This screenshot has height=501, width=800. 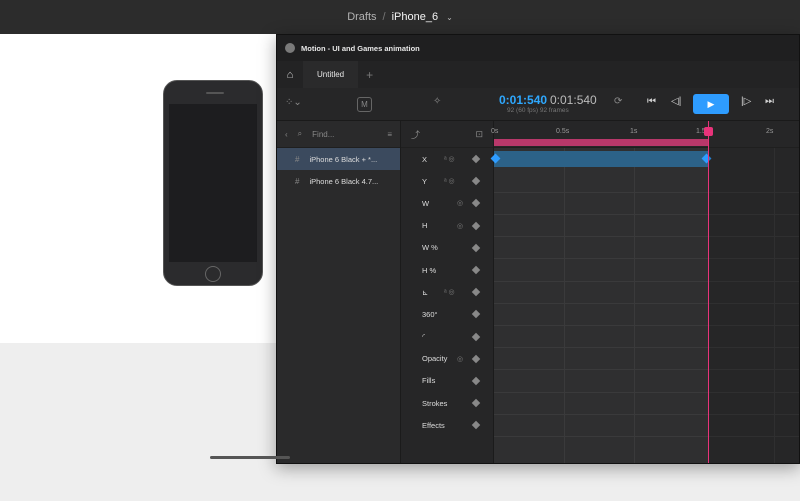 I want to click on corner-radius-icon: ◜, so click(x=423, y=337).